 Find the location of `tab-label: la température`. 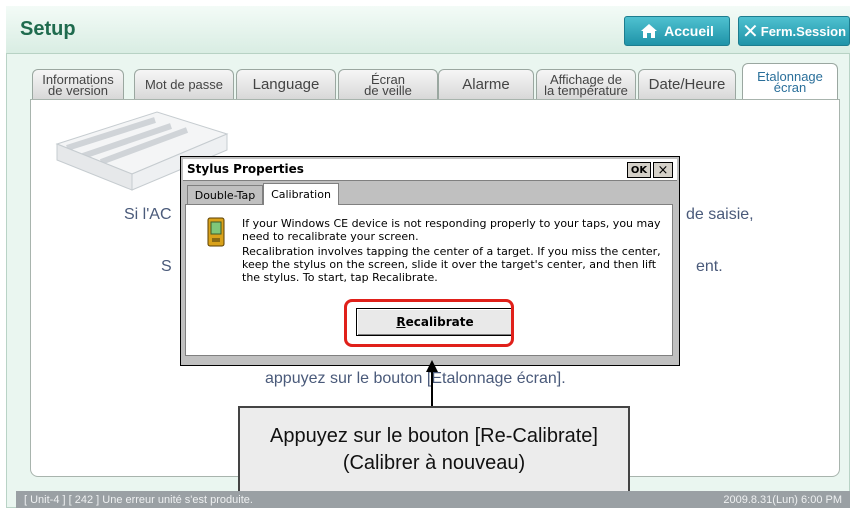

tab-label: la température is located at coordinates (586, 90).